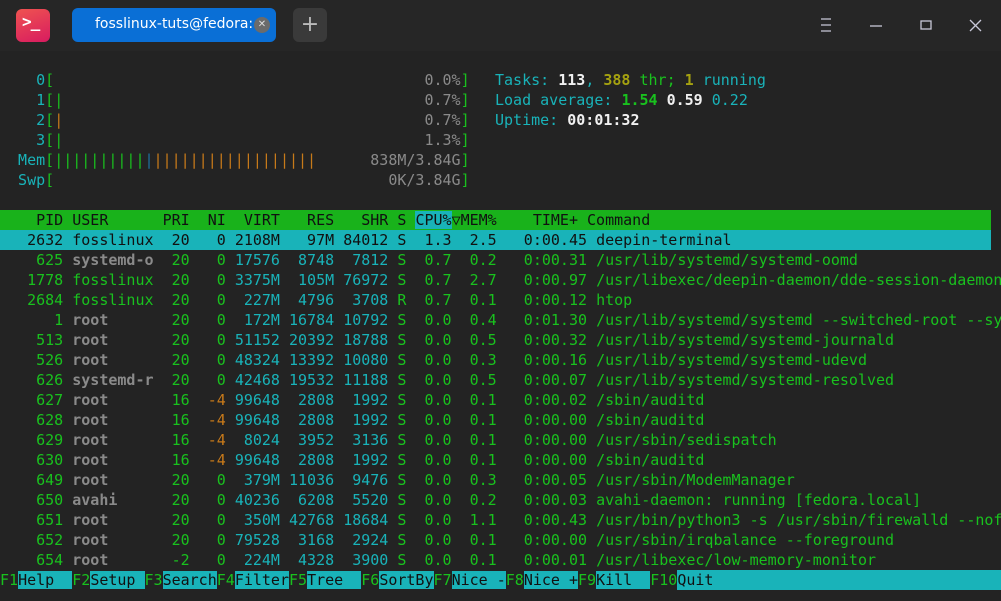 Image resolution: width=1001 pixels, height=601 pixels. What do you see at coordinates (261, 580) in the screenshot?
I see `function-key-label-f4: Filter` at bounding box center [261, 580].